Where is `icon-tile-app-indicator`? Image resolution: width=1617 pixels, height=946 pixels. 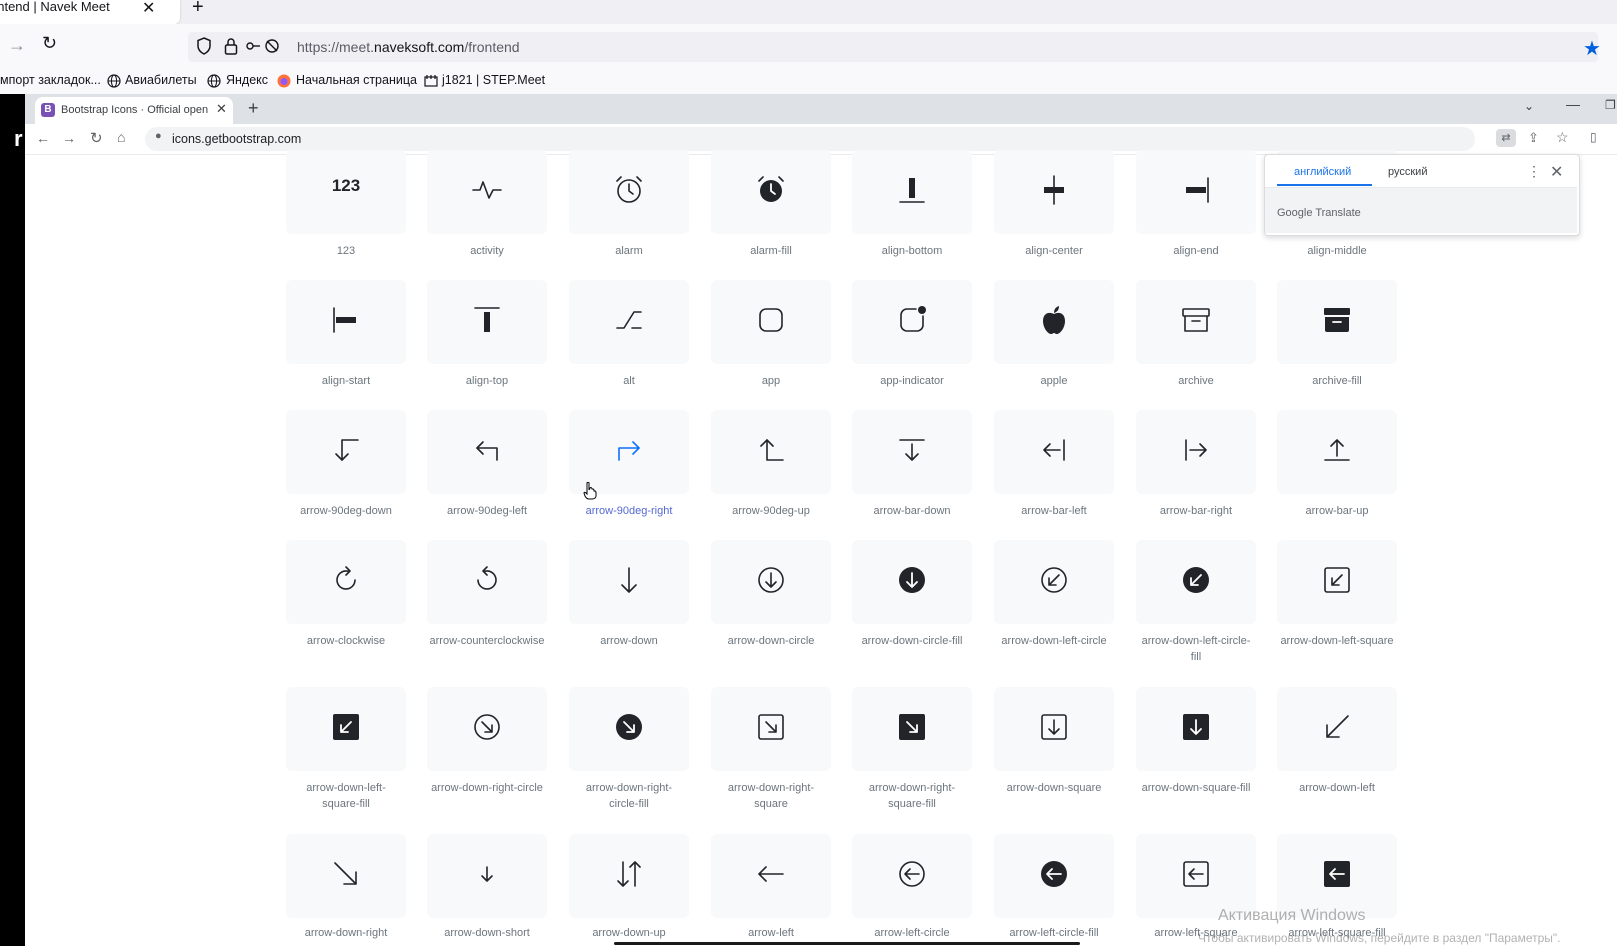
icon-tile-app-indicator is located at coordinates (912, 322).